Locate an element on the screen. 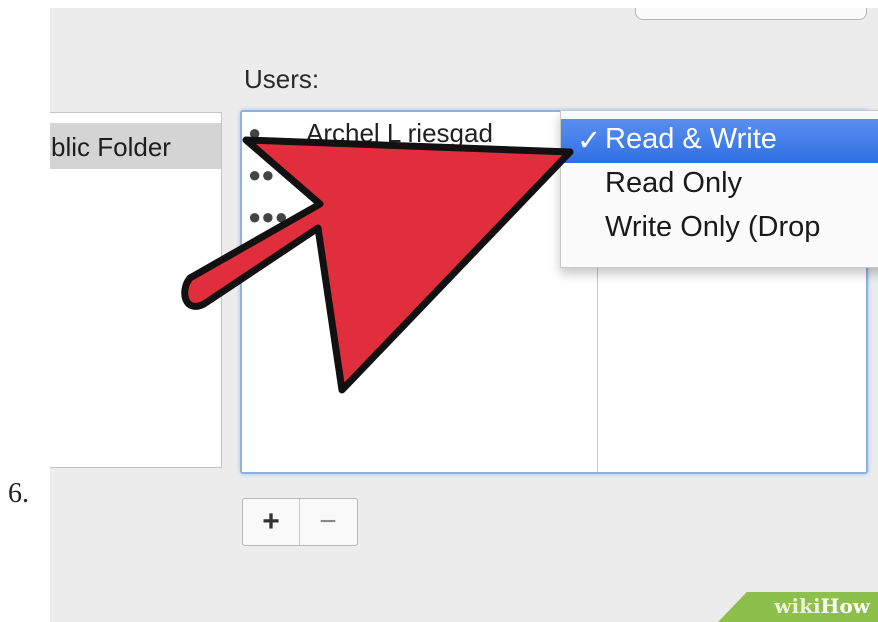  watermark-how: How is located at coordinates (845, 606).